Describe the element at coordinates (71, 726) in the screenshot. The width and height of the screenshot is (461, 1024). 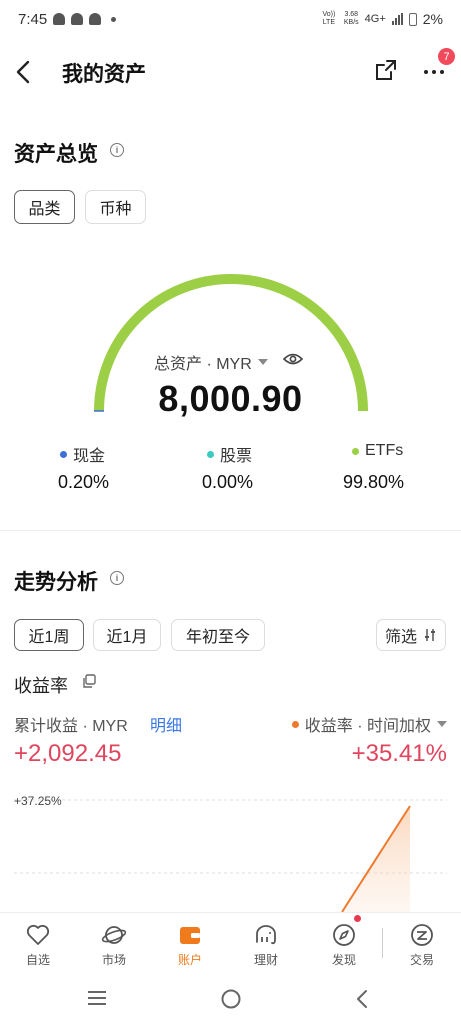
I see `cumulative-label: 累计收益 · MYR` at that location.